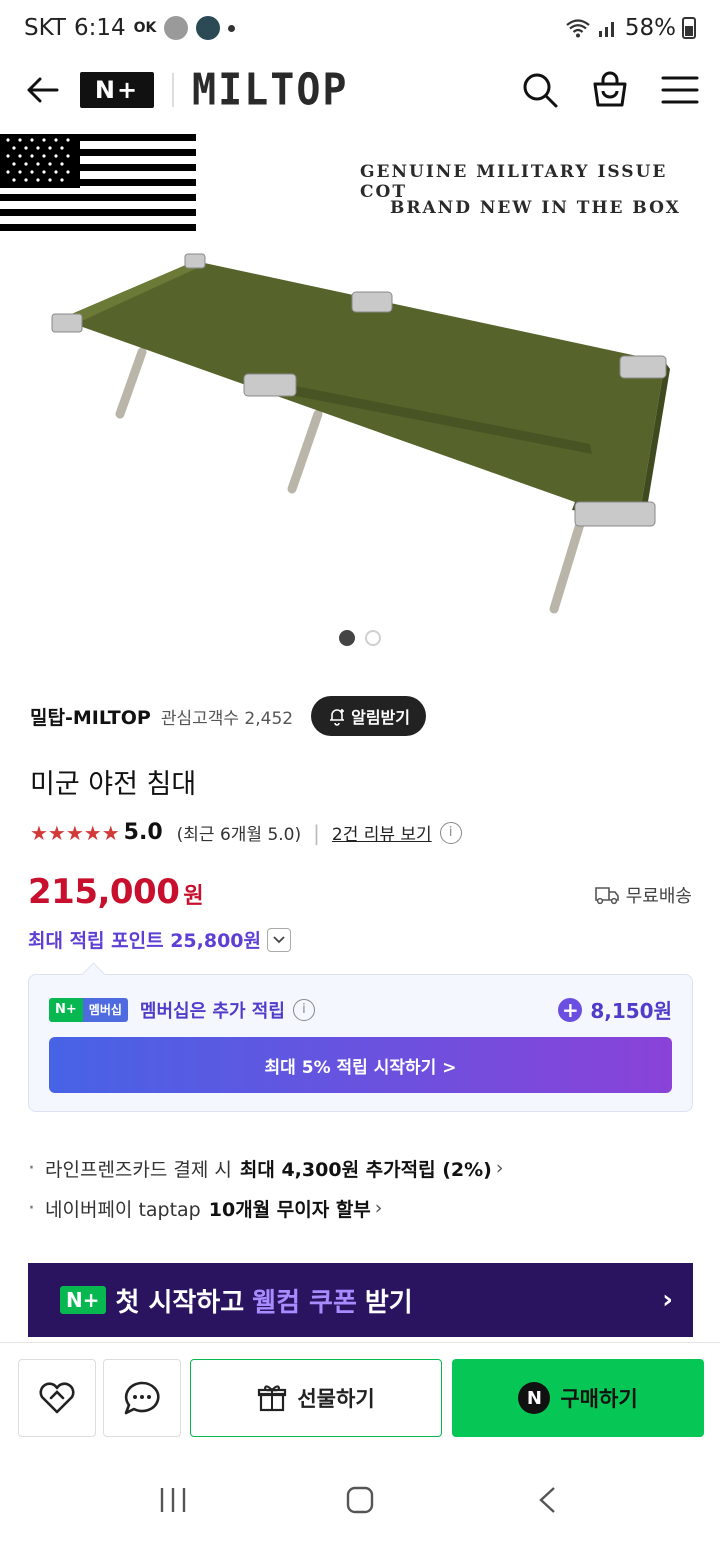  What do you see at coordinates (176, 28) in the screenshot?
I see `chat-notification-icon` at bounding box center [176, 28].